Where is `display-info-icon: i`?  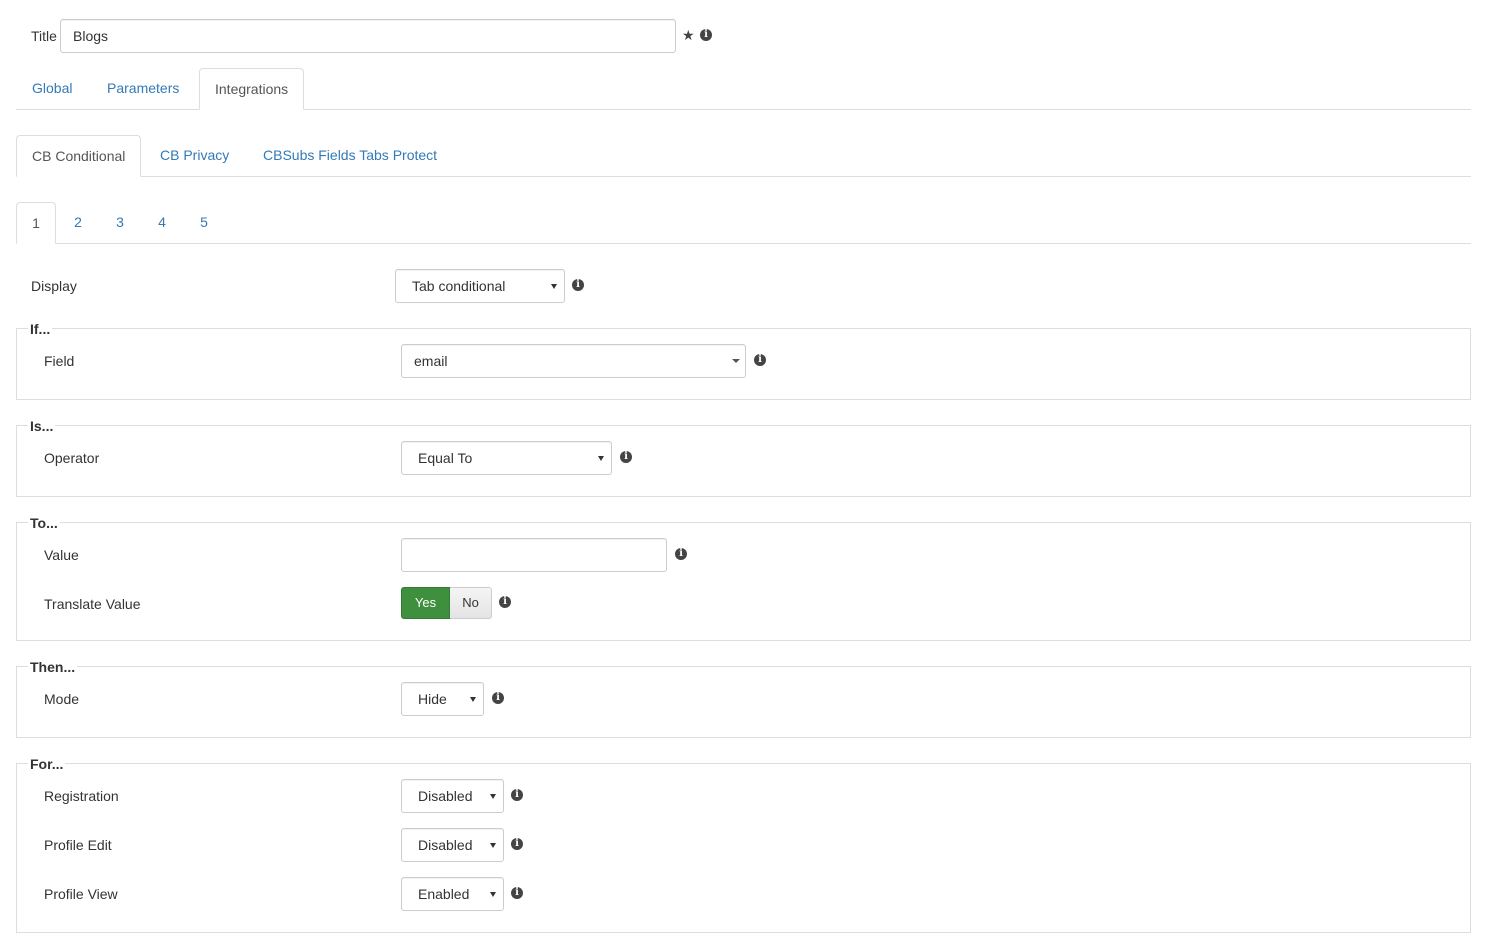 display-info-icon: i is located at coordinates (578, 285).